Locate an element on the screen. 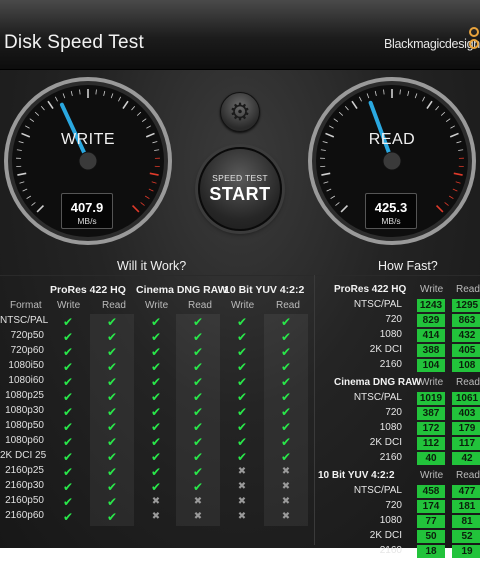 The width and height of the screenshot is (480, 568). read-gauge: READ 425.3 MB/s is located at coordinates (392, 161).